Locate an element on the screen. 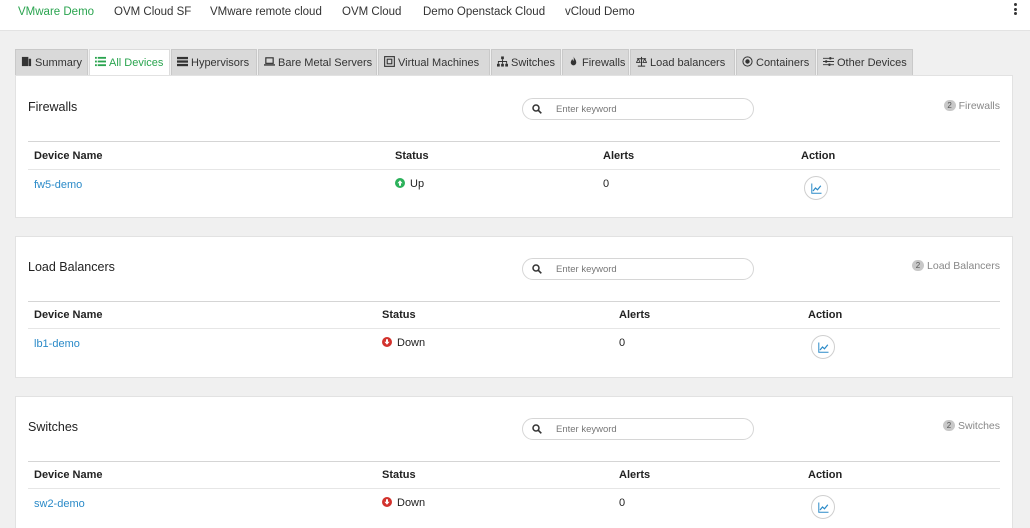 The width and height of the screenshot is (1030, 528). tab-load-balancers: Load balancers is located at coordinates (682, 62).